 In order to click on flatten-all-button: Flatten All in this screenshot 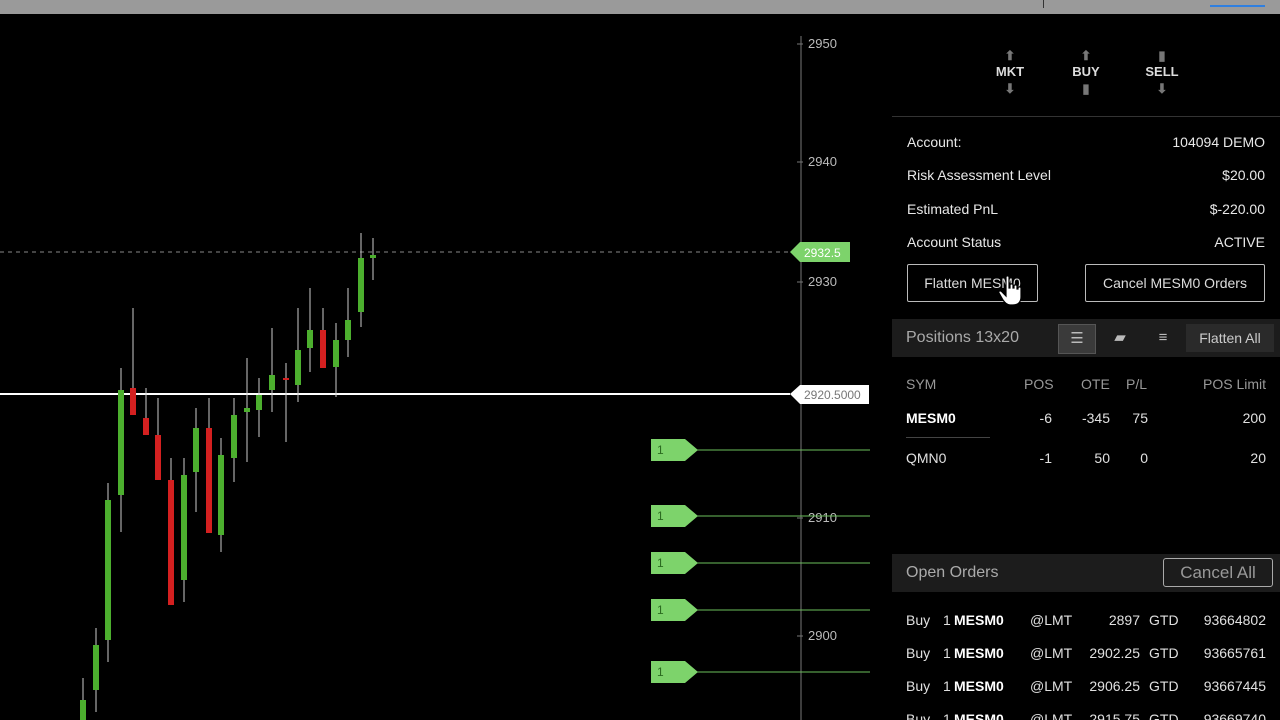, I will do `click(1230, 338)`.